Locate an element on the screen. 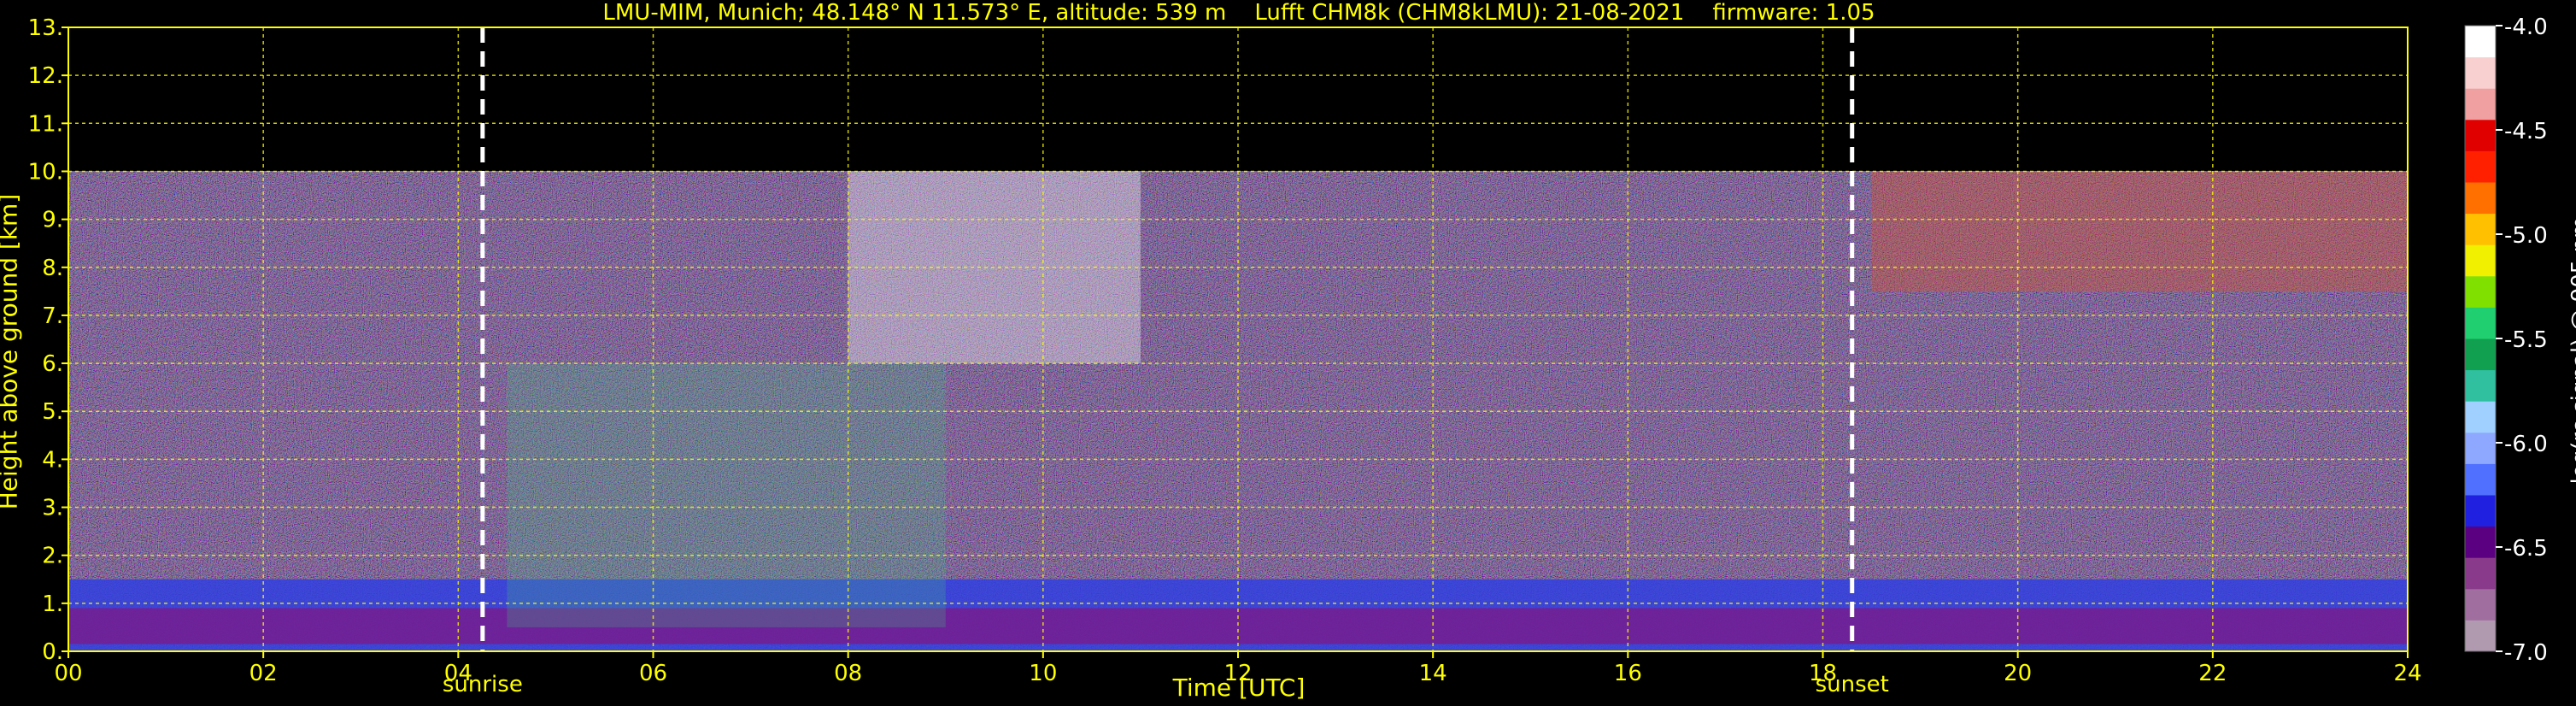 This screenshot has height=706, width=2576. y-tick-label: 12. is located at coordinates (45, 76).